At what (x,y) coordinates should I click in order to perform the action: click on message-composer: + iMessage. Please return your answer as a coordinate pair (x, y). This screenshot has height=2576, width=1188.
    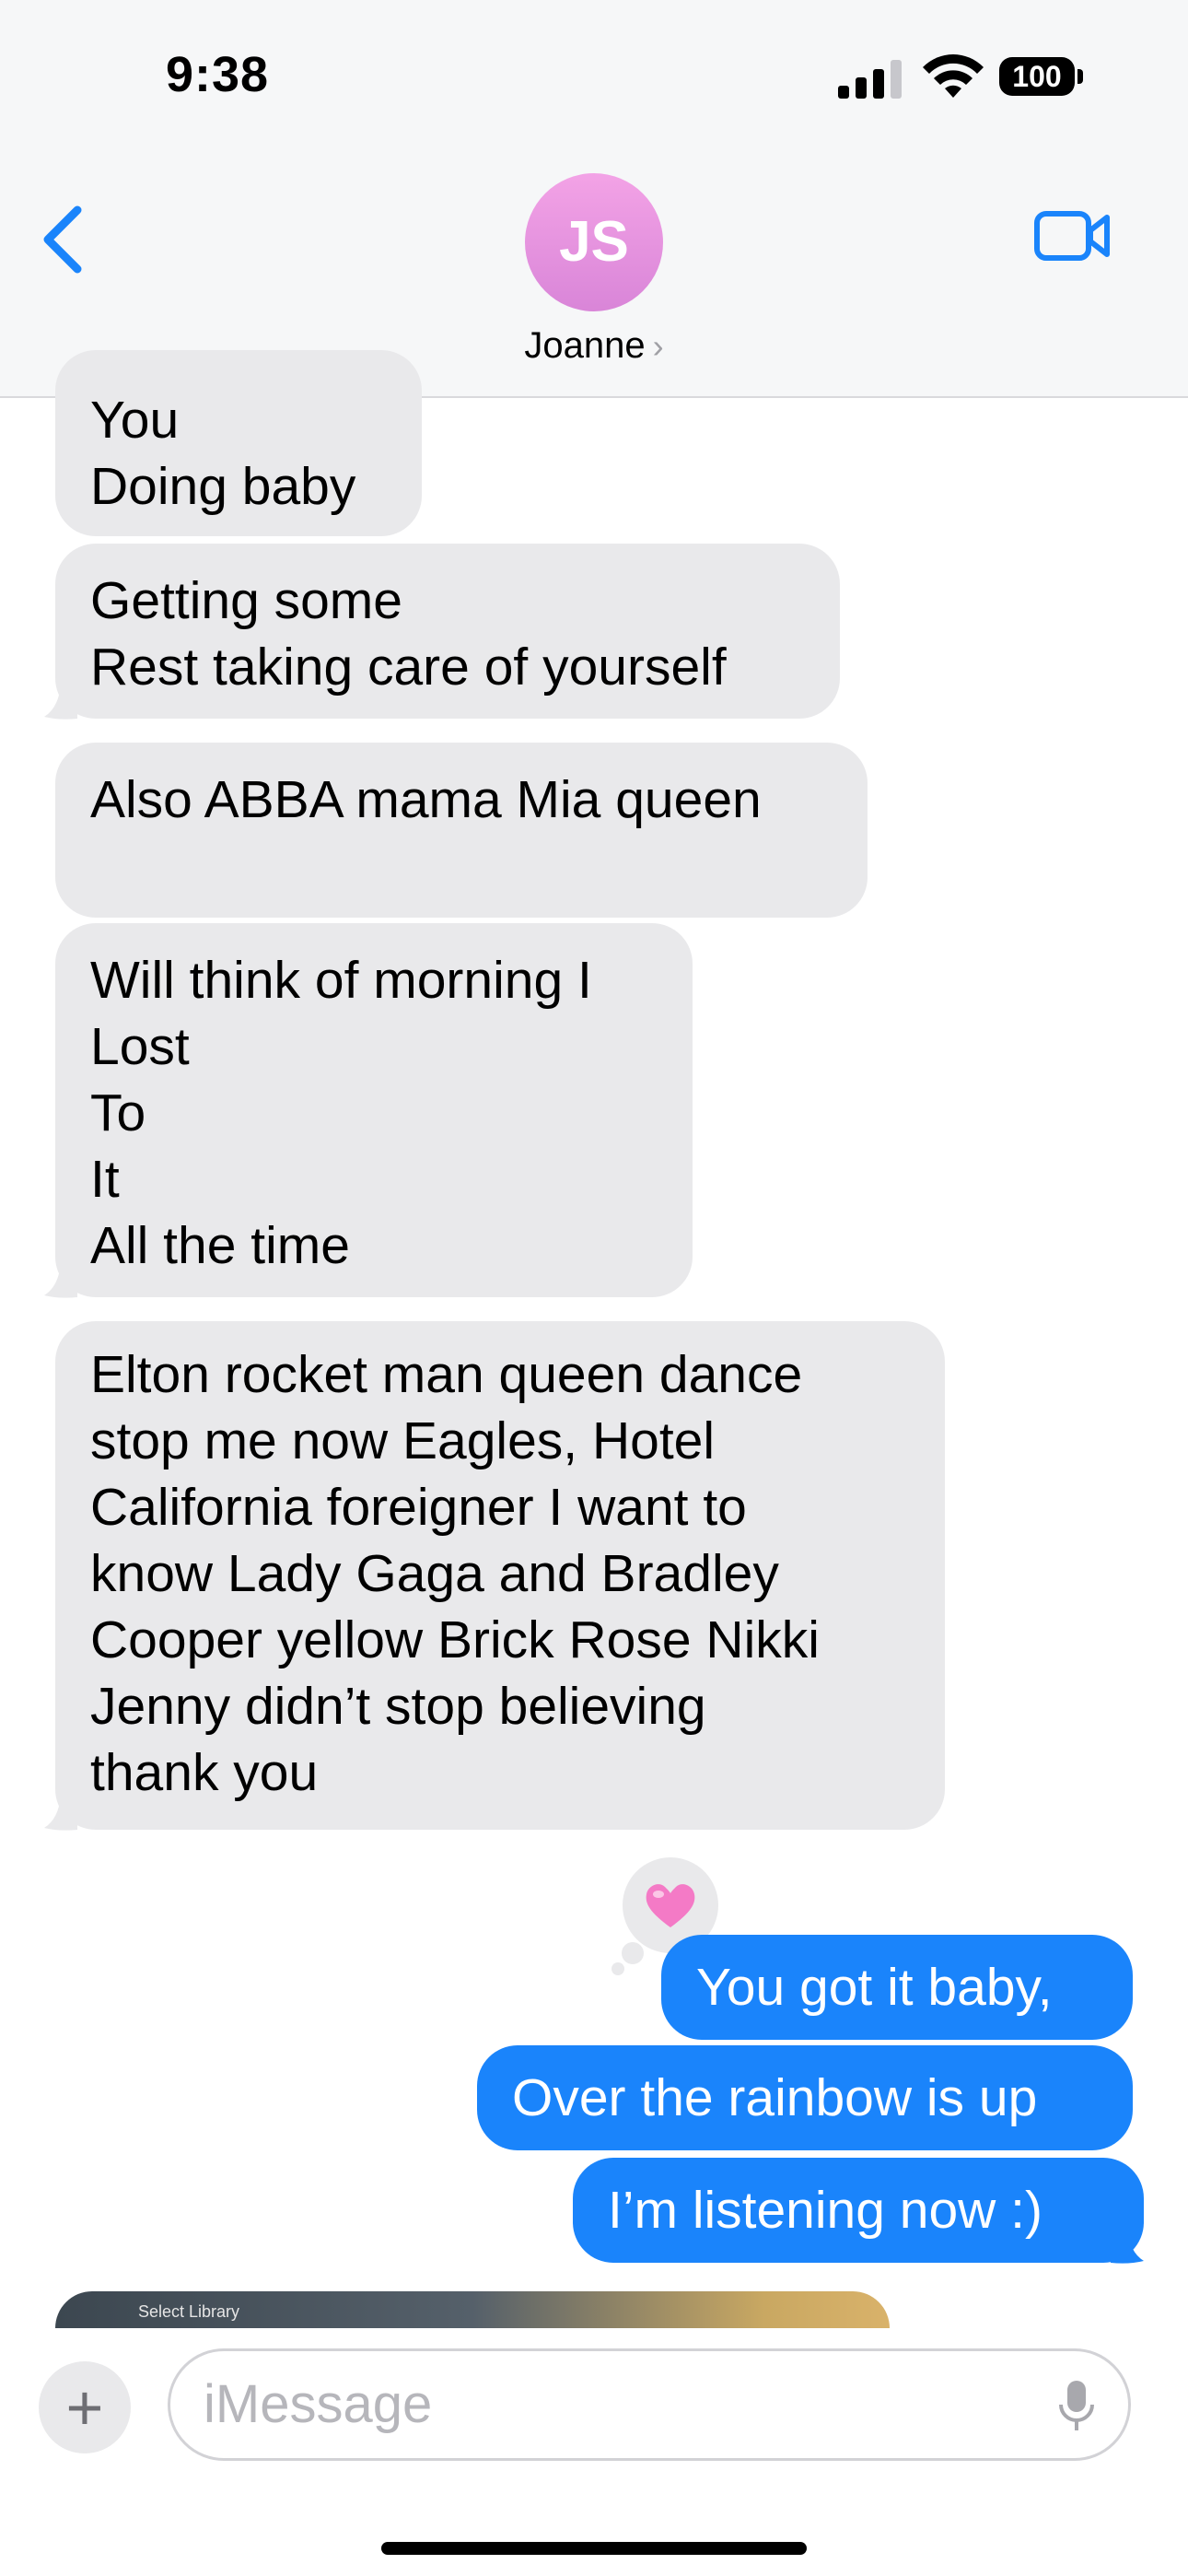
    Looking at the image, I should click on (594, 2452).